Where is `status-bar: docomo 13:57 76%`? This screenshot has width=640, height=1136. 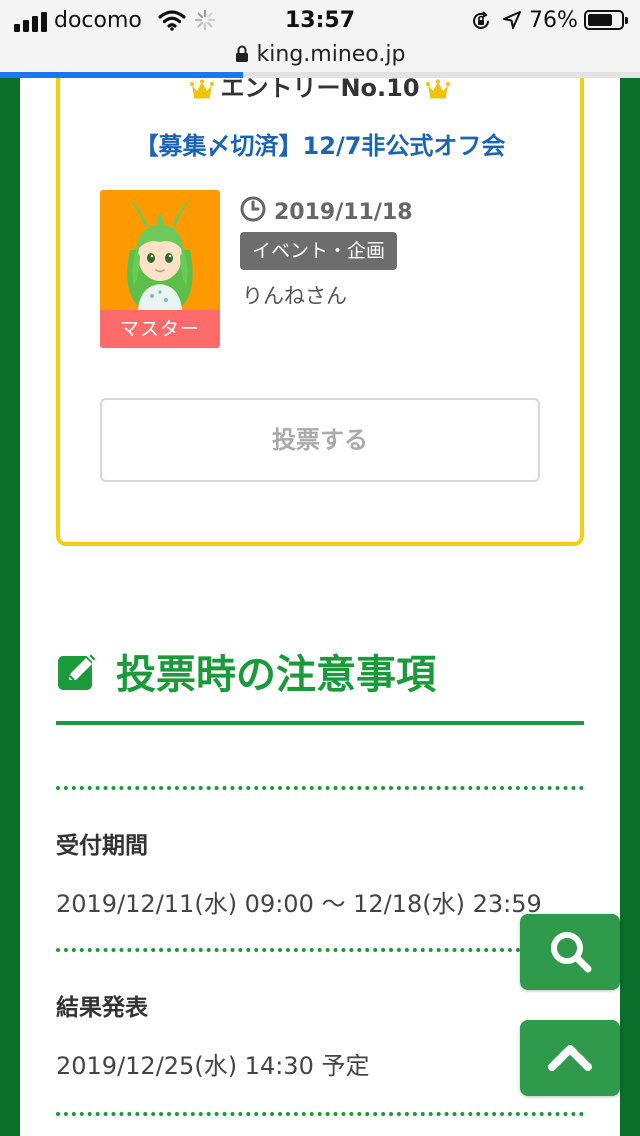
status-bar: docomo 13:57 76% is located at coordinates (320, 21).